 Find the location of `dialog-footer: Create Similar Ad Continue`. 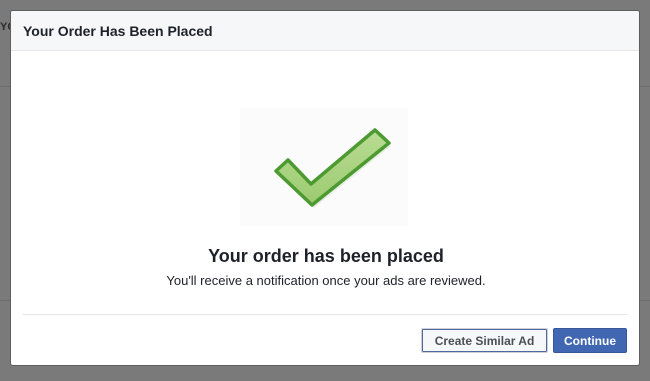

dialog-footer: Create Similar Ad Continue is located at coordinates (524, 340).